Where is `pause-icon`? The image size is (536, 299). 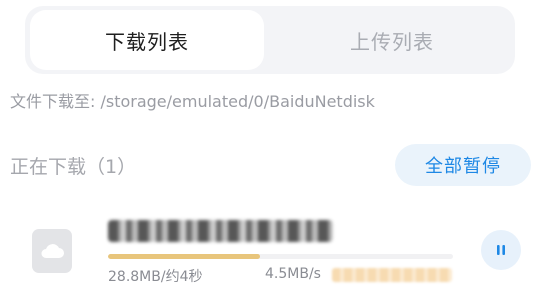
pause-icon is located at coordinates (501, 250).